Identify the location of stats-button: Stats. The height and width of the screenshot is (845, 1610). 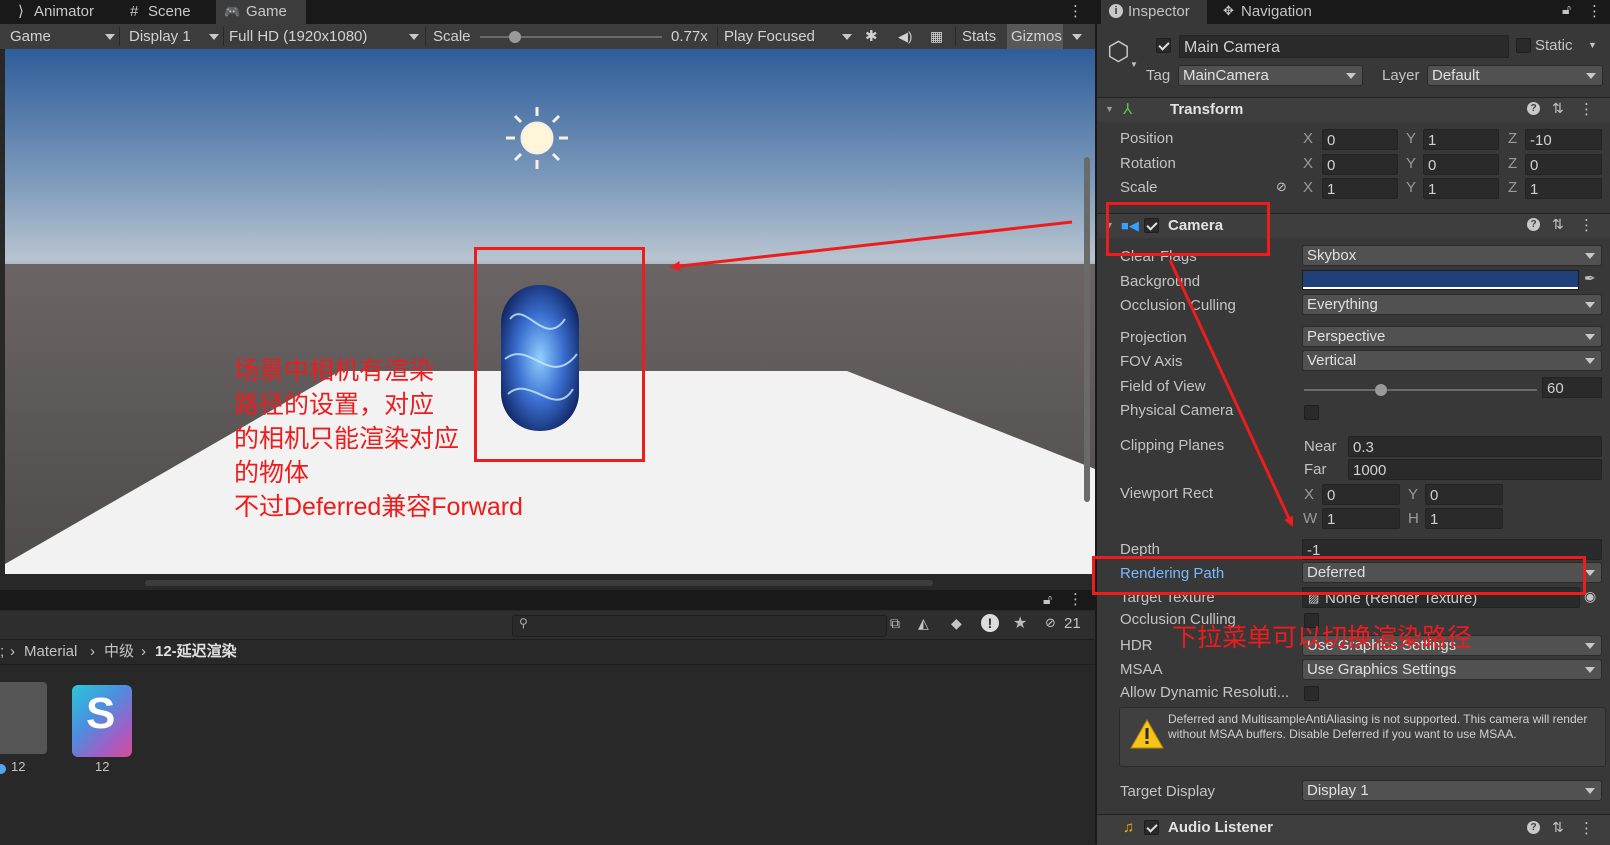
(979, 36).